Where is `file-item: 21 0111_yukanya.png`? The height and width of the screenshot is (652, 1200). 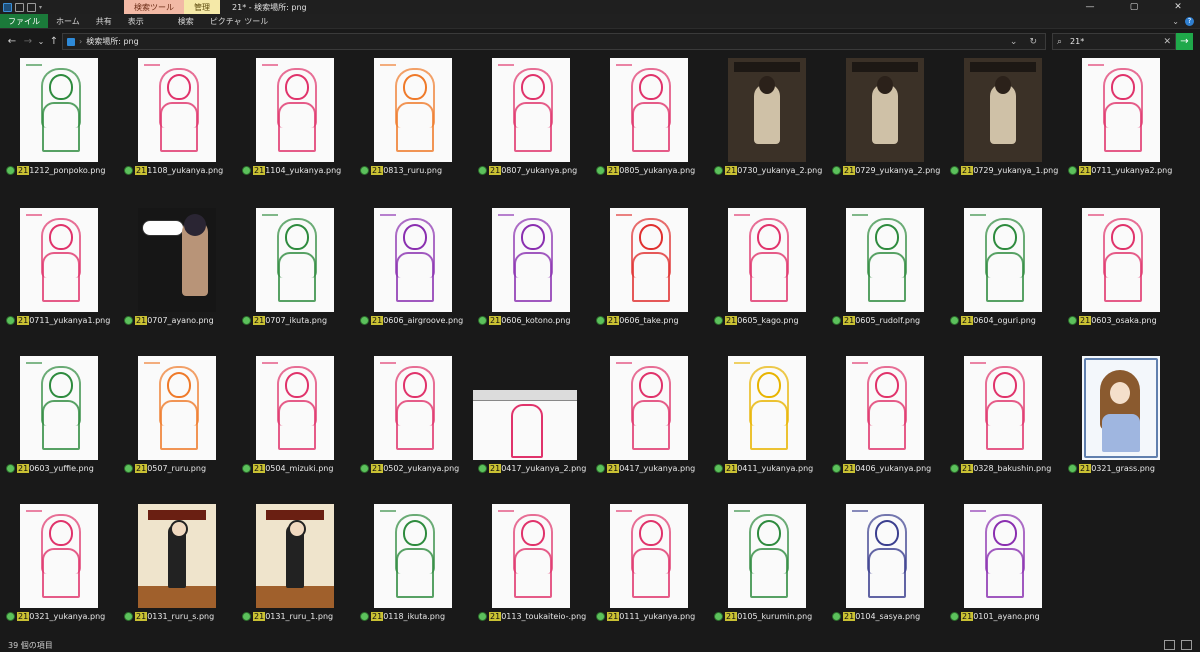
file-item: 21 0111_yukanya.png is located at coordinates (649, 565).